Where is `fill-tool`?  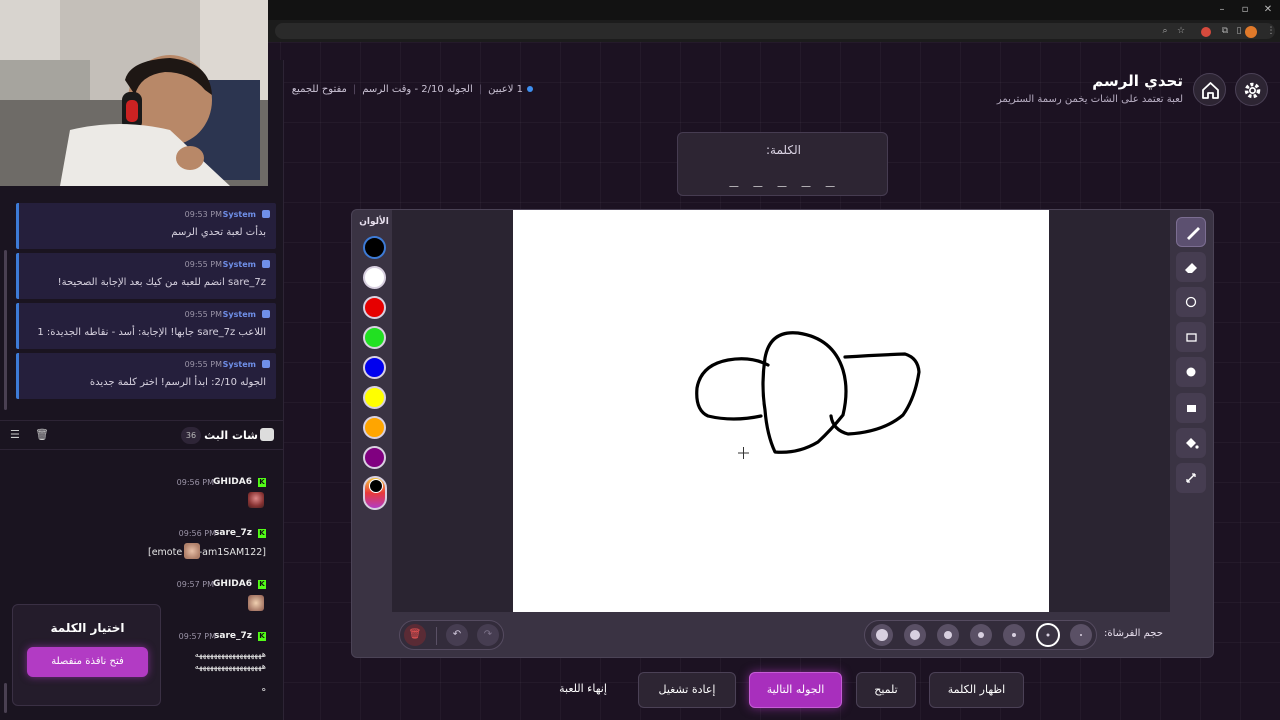
fill-tool is located at coordinates (1191, 443).